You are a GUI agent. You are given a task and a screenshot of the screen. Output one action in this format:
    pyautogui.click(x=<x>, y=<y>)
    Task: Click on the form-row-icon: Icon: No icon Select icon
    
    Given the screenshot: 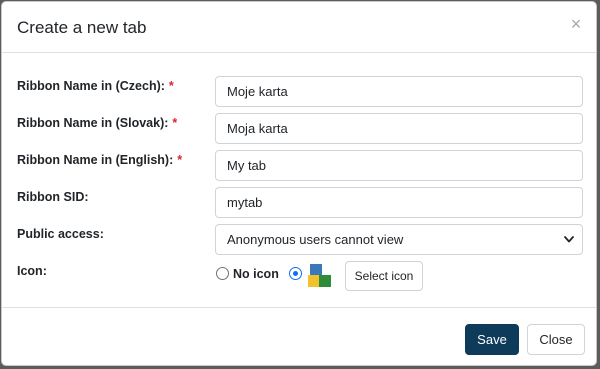 What is the action you would take?
    pyautogui.click(x=299, y=278)
    